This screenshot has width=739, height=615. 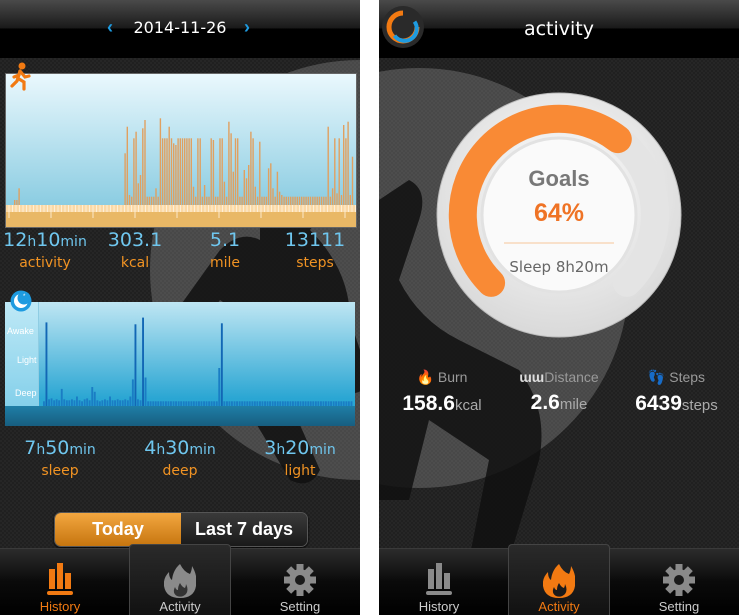 What do you see at coordinates (687, 377) in the screenshot?
I see `steps-label: Steps` at bounding box center [687, 377].